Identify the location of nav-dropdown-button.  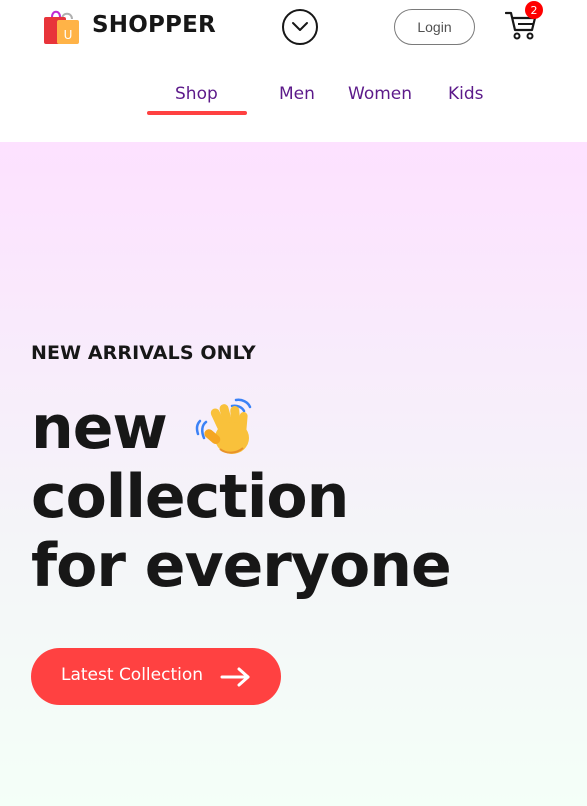
(300, 27).